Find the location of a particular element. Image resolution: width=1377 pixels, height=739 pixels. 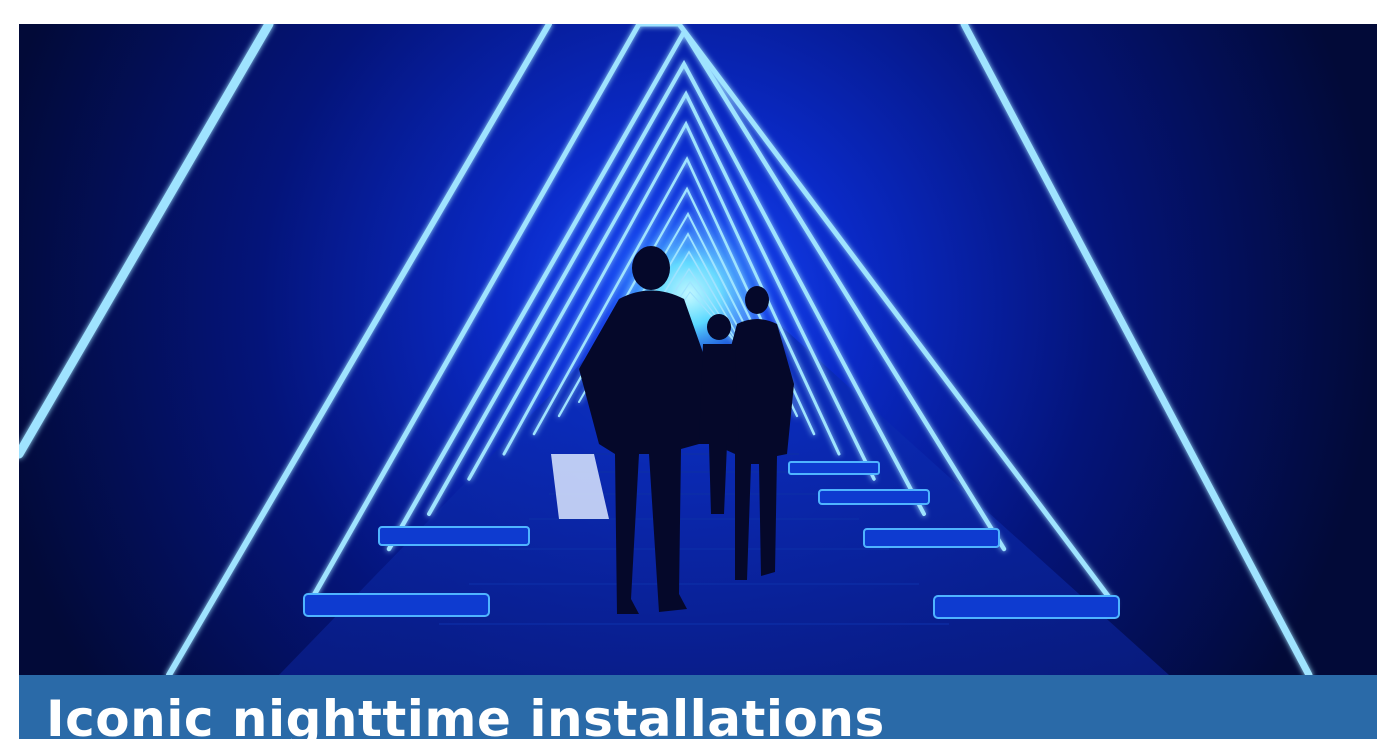

caption-bar: Iconic nighttime installations is located at coordinates (698, 707).